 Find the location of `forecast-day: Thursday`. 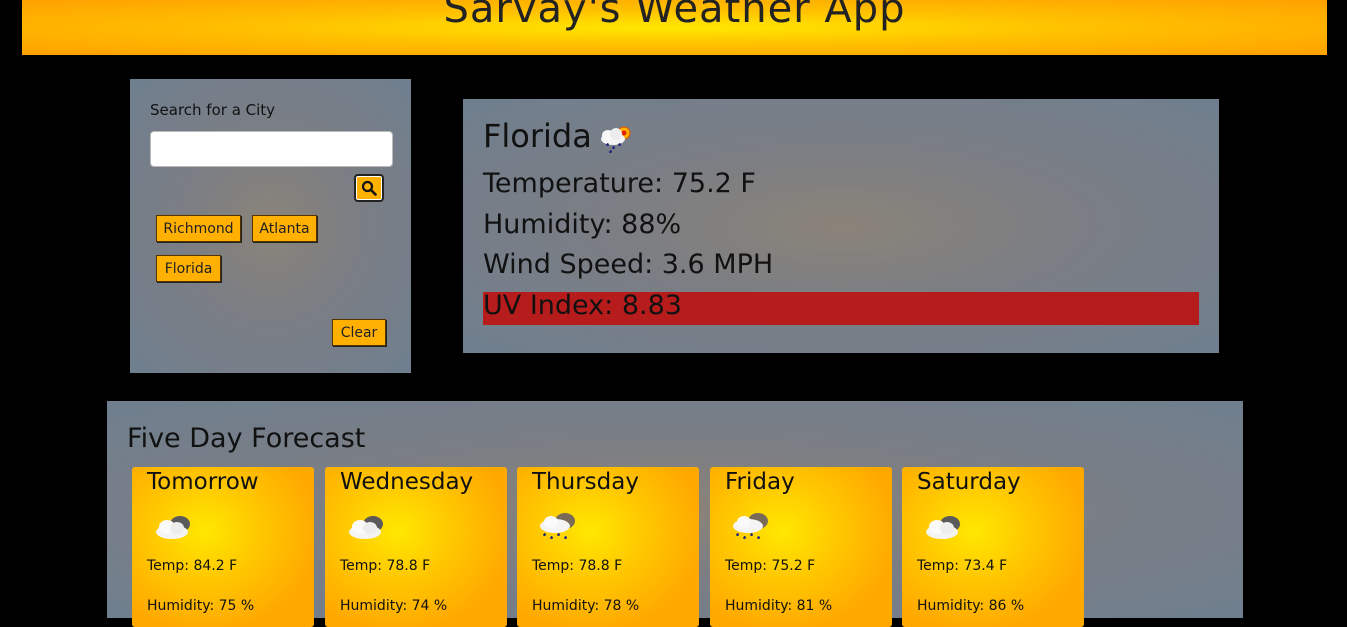

forecast-day: Thursday is located at coordinates (585, 482).